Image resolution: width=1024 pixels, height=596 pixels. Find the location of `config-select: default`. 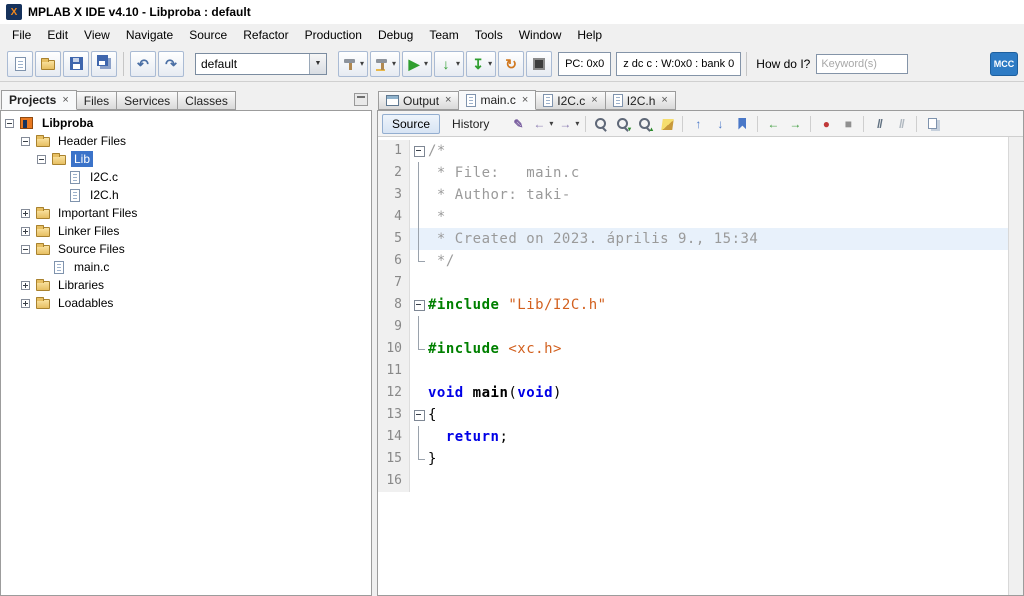

config-select: default is located at coordinates (261, 63).